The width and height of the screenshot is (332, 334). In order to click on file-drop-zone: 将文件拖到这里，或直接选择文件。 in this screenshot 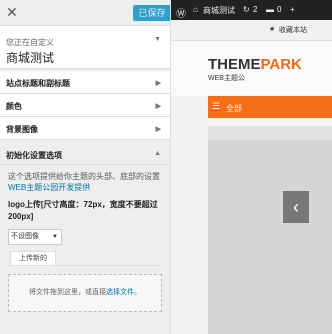, I will do `click(85, 293)`.